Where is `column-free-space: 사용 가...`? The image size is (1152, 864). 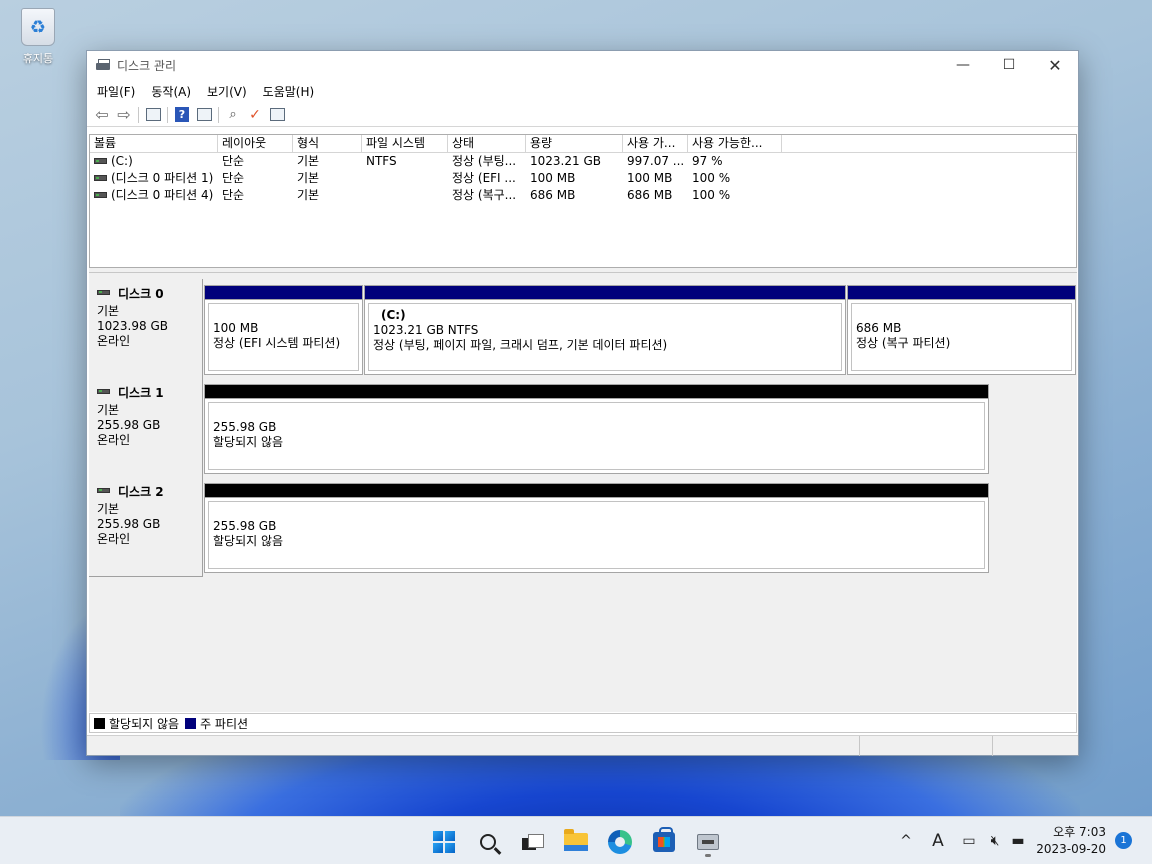 column-free-space: 사용 가... is located at coordinates (655, 143).